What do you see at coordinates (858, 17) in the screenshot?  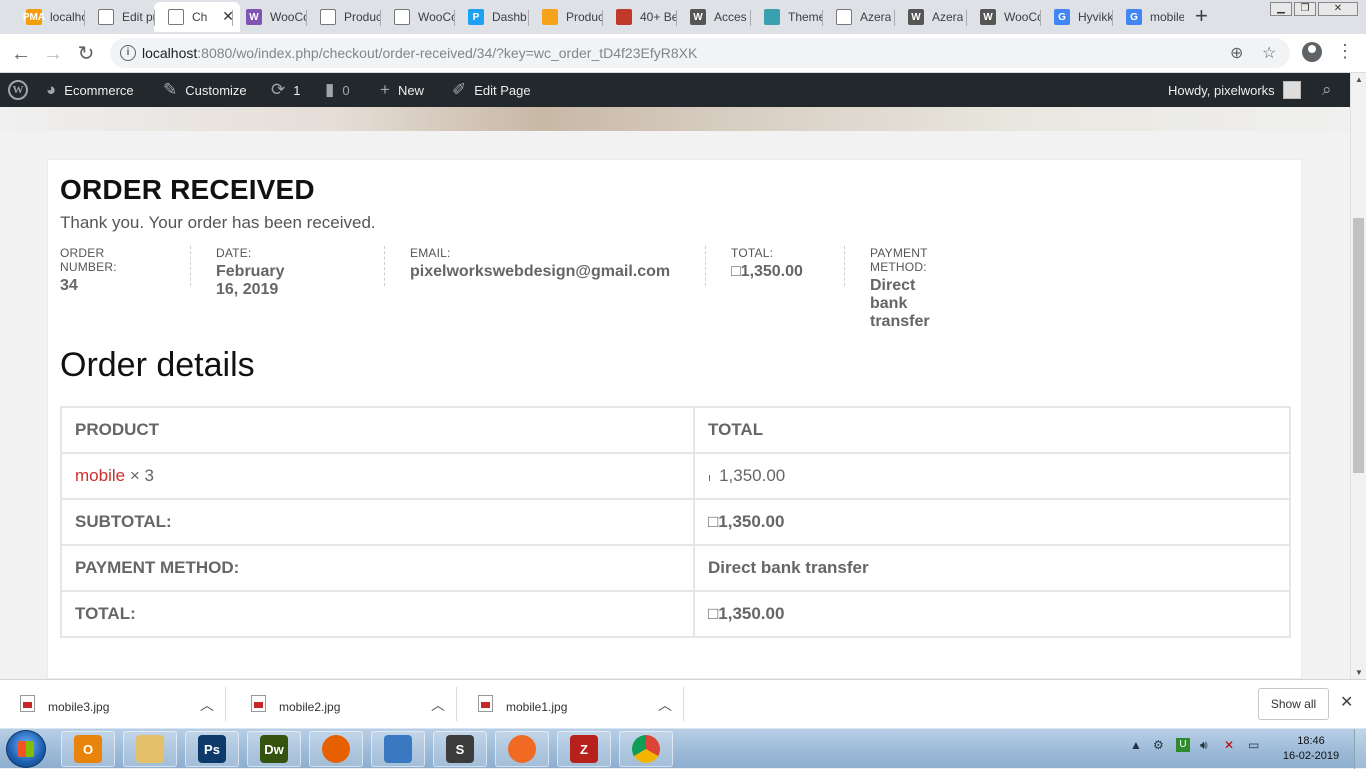 I see `browser-tab: Azera` at bounding box center [858, 17].